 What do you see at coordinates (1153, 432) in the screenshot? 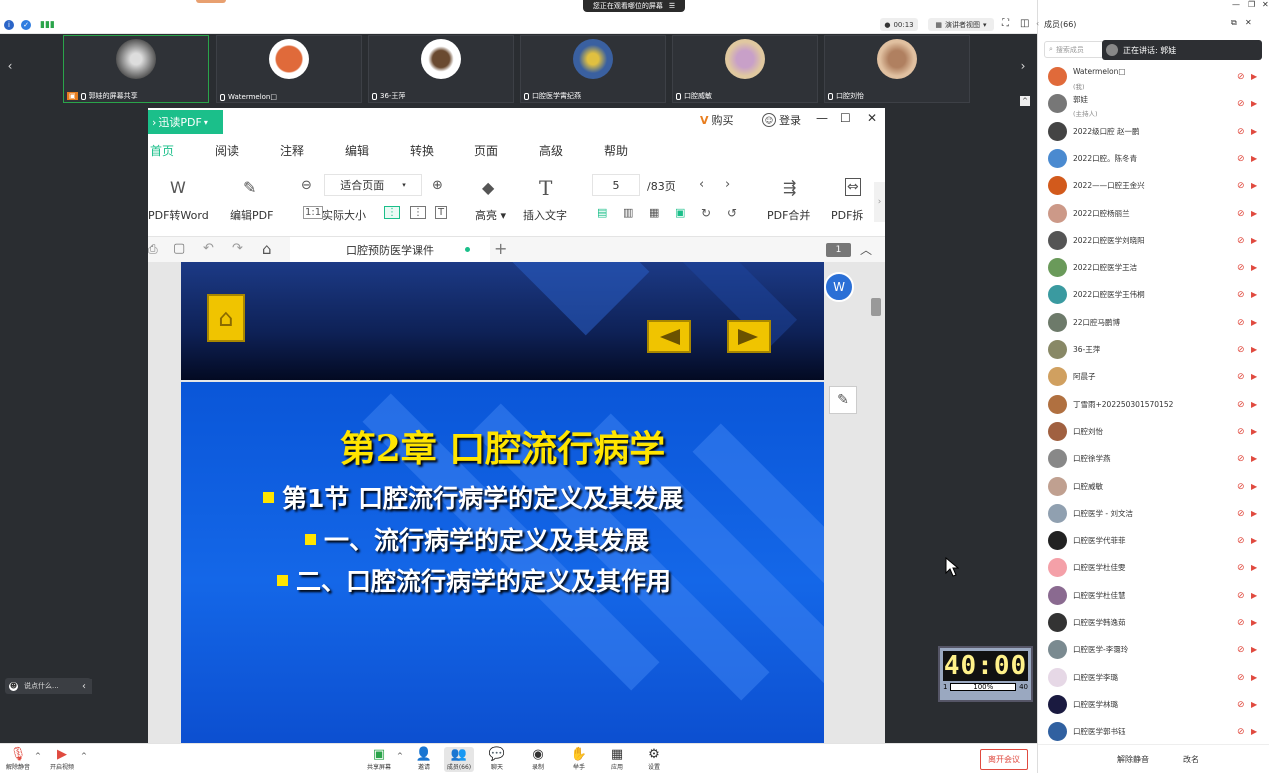
I see `member-row: 口腔刘怡 ⊘ ▶` at bounding box center [1153, 432].